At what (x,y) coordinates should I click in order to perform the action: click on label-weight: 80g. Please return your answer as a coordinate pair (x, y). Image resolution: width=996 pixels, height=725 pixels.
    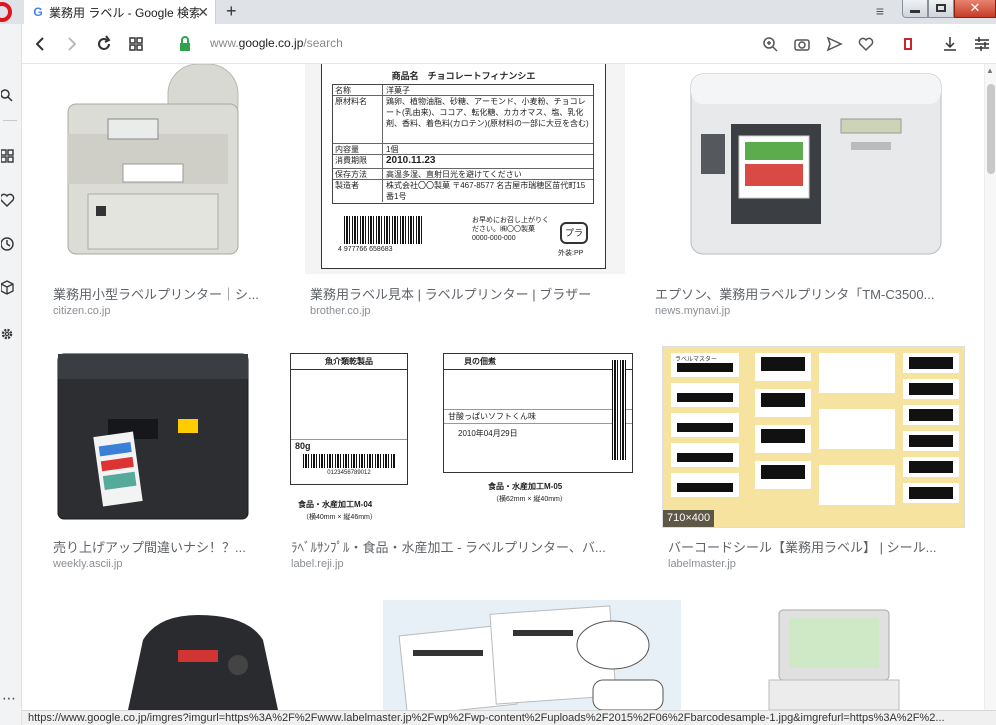
    Looking at the image, I should click on (303, 446).